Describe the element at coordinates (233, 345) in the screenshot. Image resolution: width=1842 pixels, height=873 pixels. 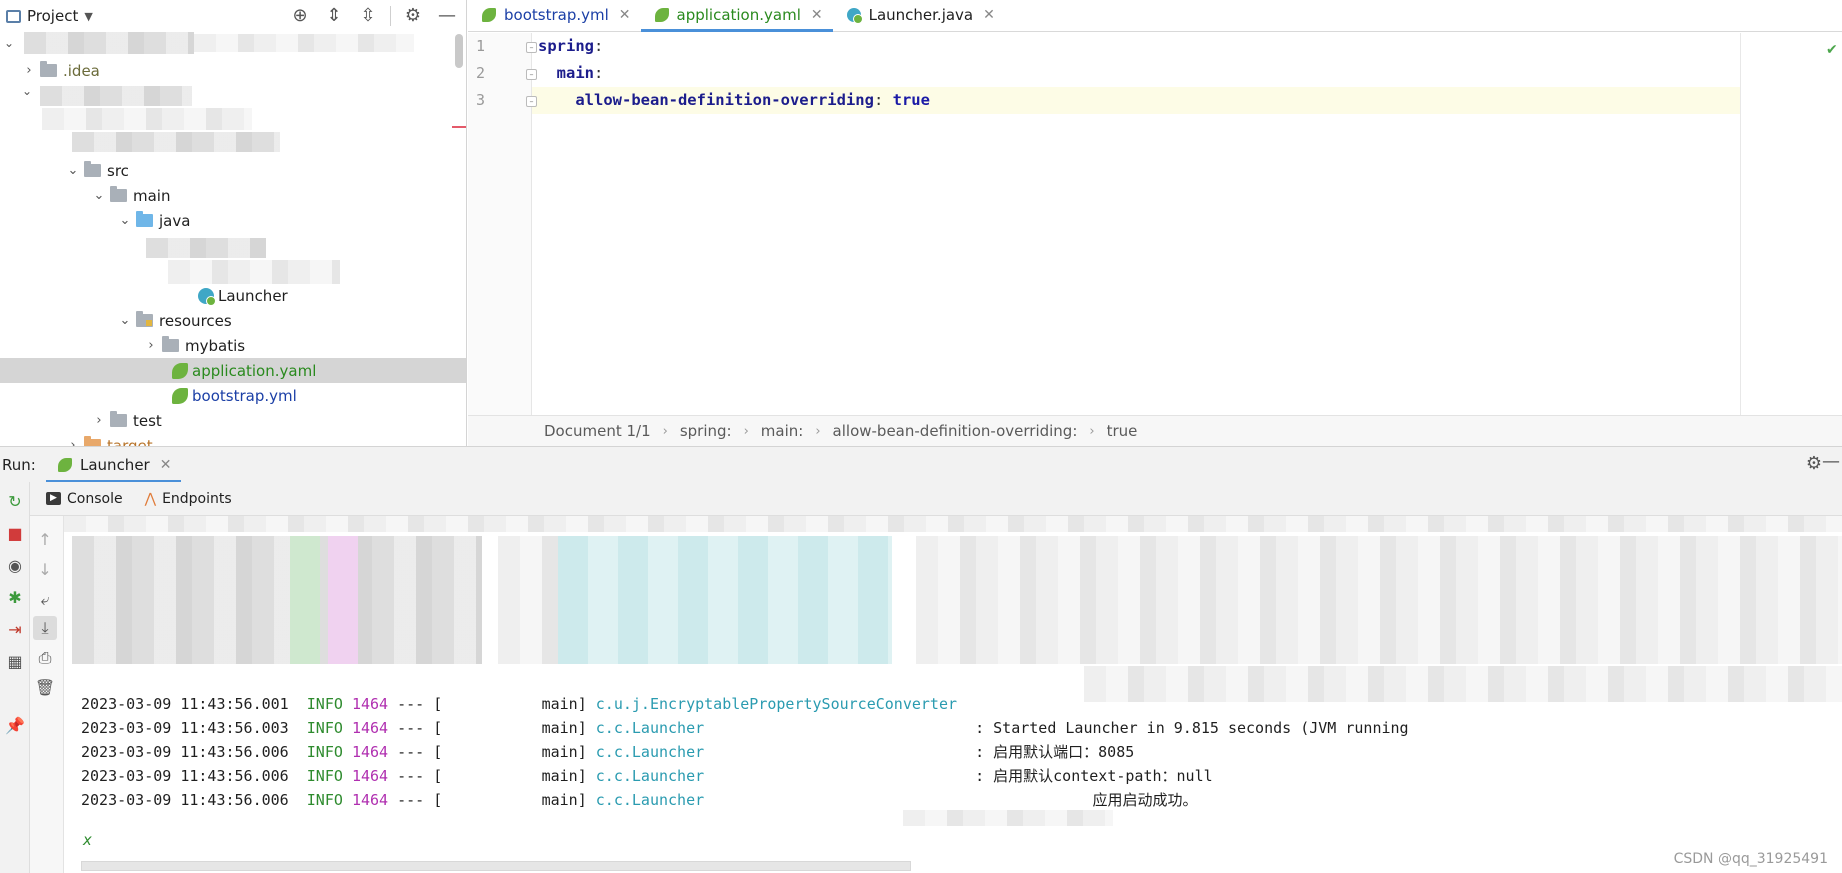
I see `tree-item-mybatis: › mybatis` at that location.